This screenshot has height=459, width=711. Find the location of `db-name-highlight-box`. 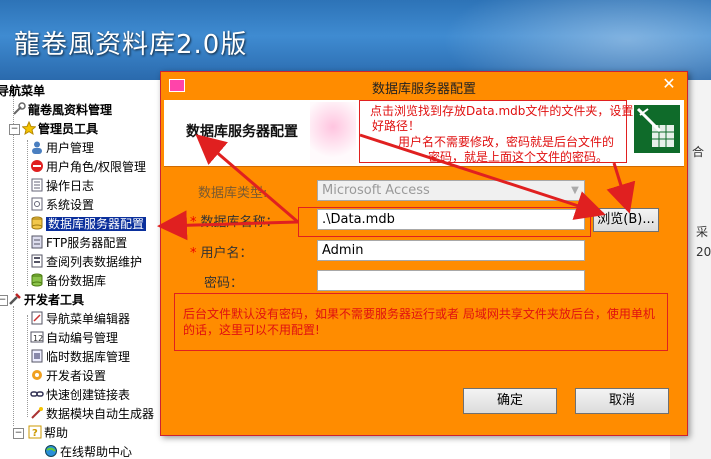

db-name-highlight-box is located at coordinates (444, 222).